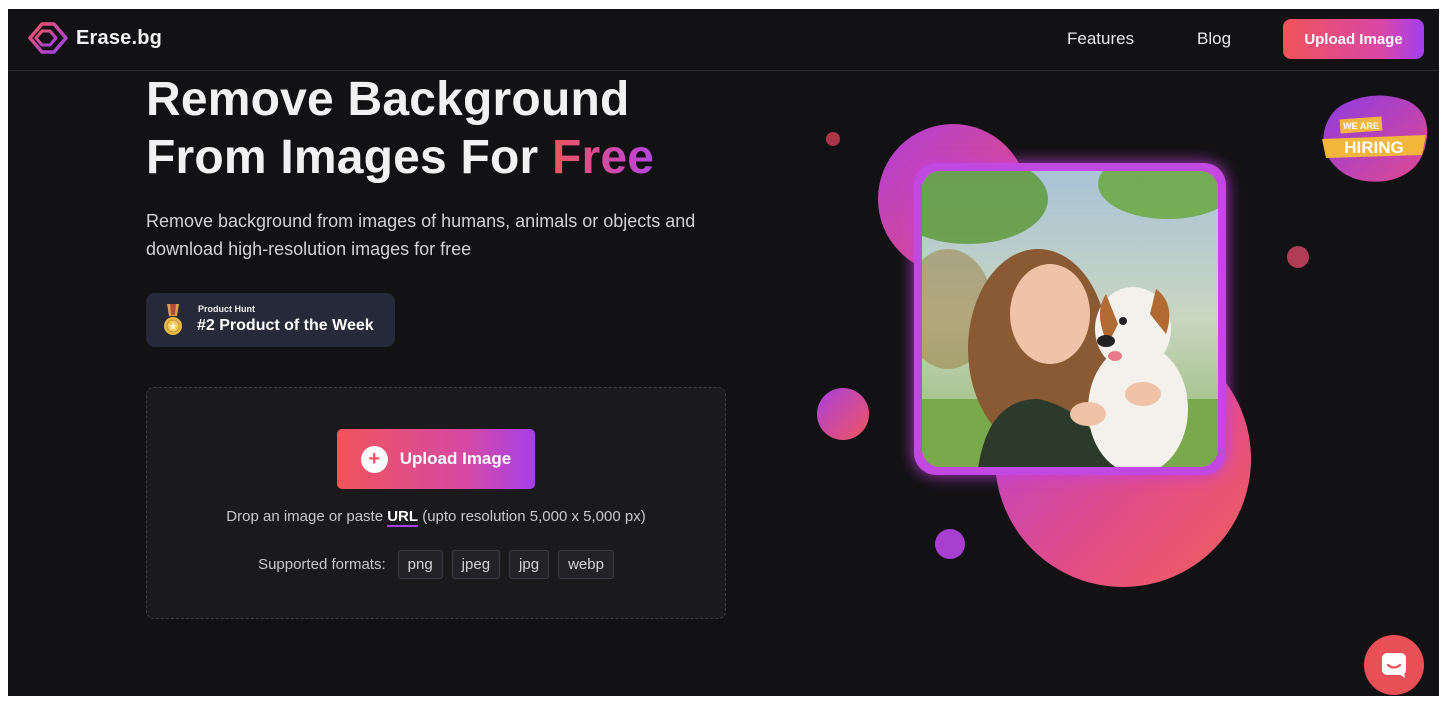 This screenshot has height=705, width=1447. I want to click on product-hunt-label: Product Hunt, so click(226, 309).